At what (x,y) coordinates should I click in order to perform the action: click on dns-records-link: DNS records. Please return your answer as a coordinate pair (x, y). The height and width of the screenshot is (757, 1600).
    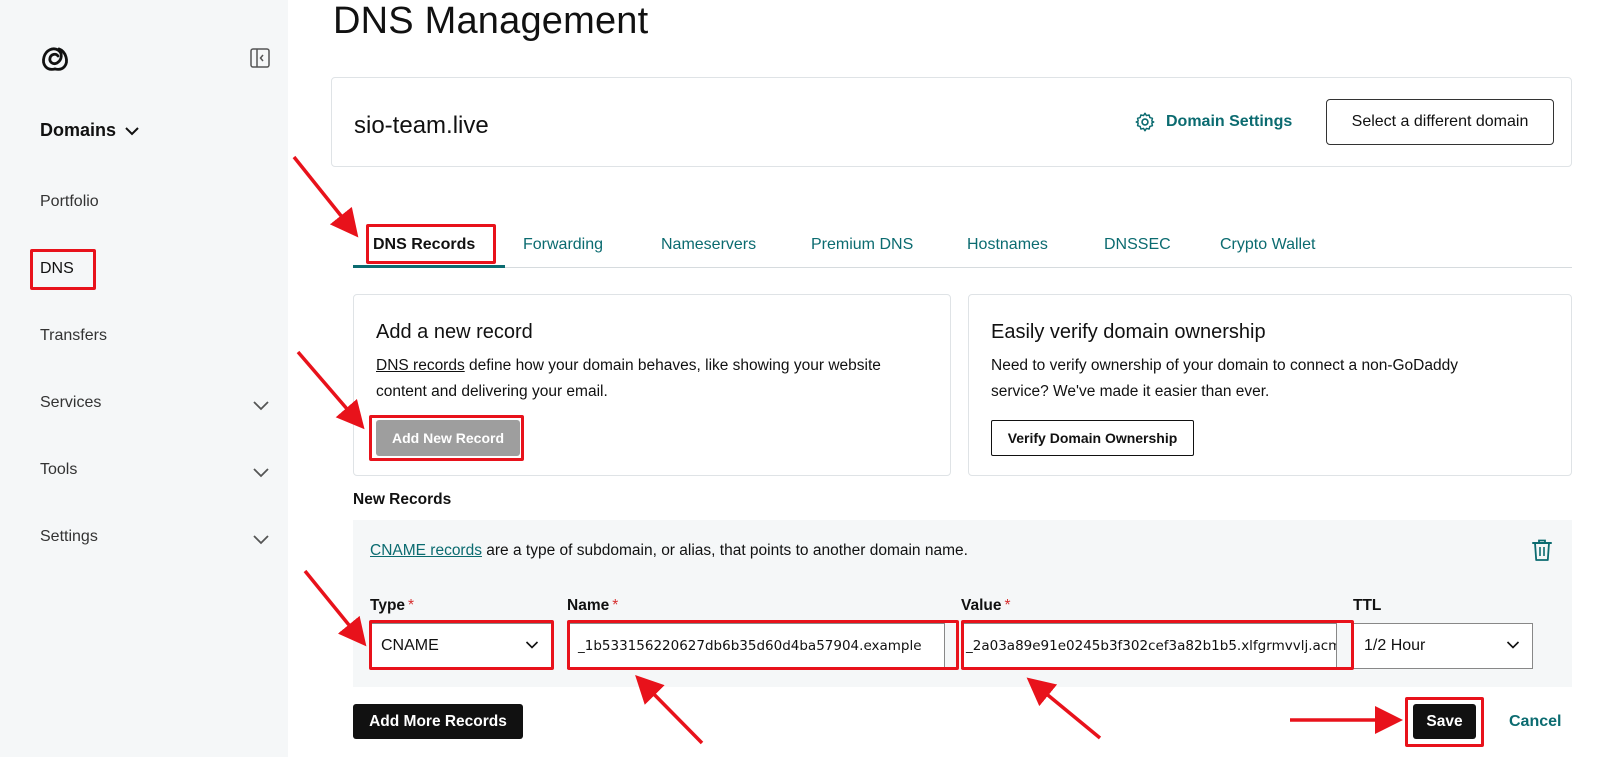
    Looking at the image, I should click on (420, 365).